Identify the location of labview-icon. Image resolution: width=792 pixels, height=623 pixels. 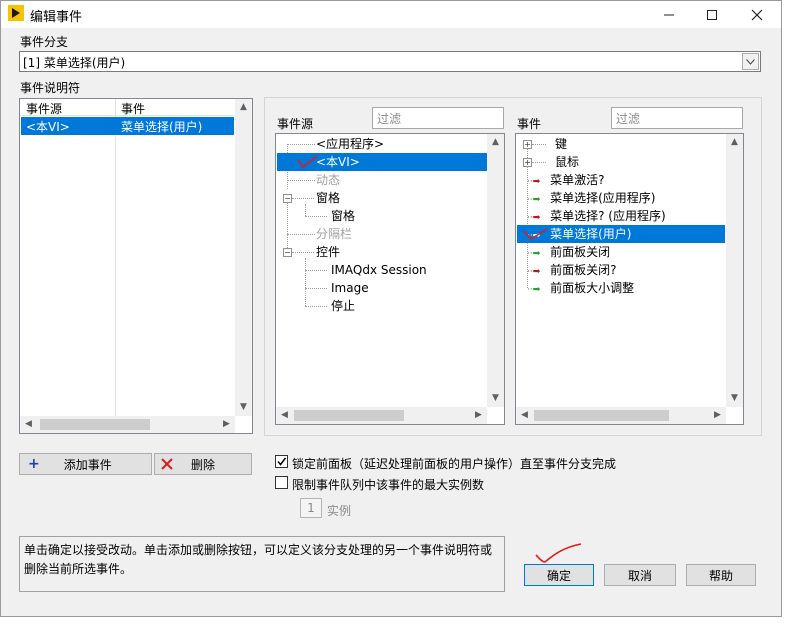
(16, 13).